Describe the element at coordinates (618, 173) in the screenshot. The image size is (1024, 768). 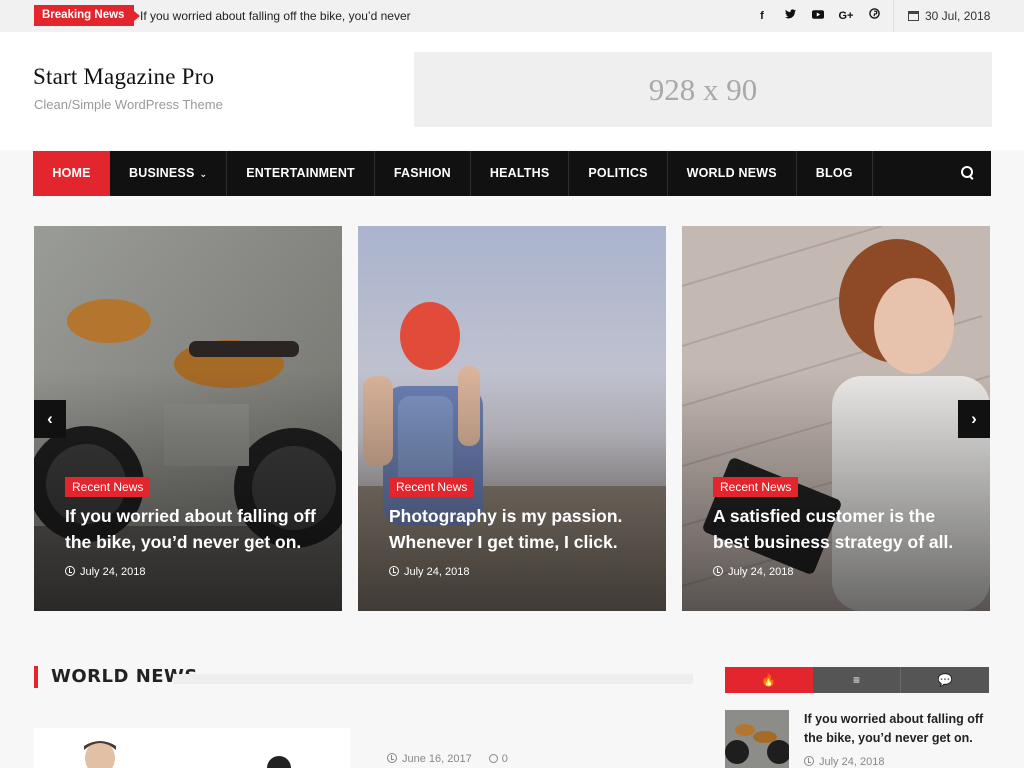
I see `nav-item-politics: POLITICS` at that location.